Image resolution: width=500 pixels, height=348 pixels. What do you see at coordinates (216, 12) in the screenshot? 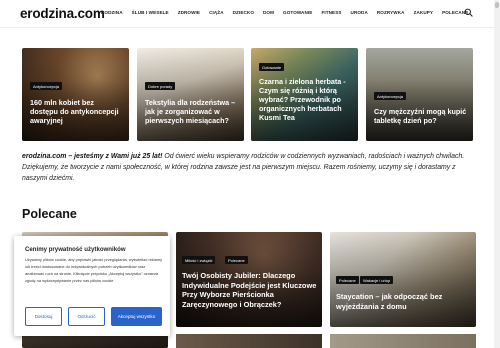
I see `nav-item-ciaza: CIĄŻA` at bounding box center [216, 12].